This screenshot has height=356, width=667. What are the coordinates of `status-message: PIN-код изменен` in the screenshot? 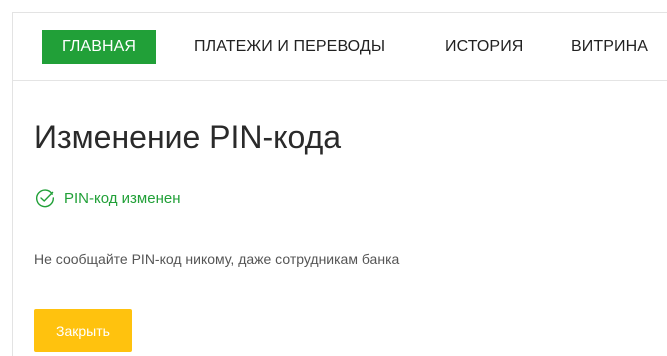 It's located at (107, 198).